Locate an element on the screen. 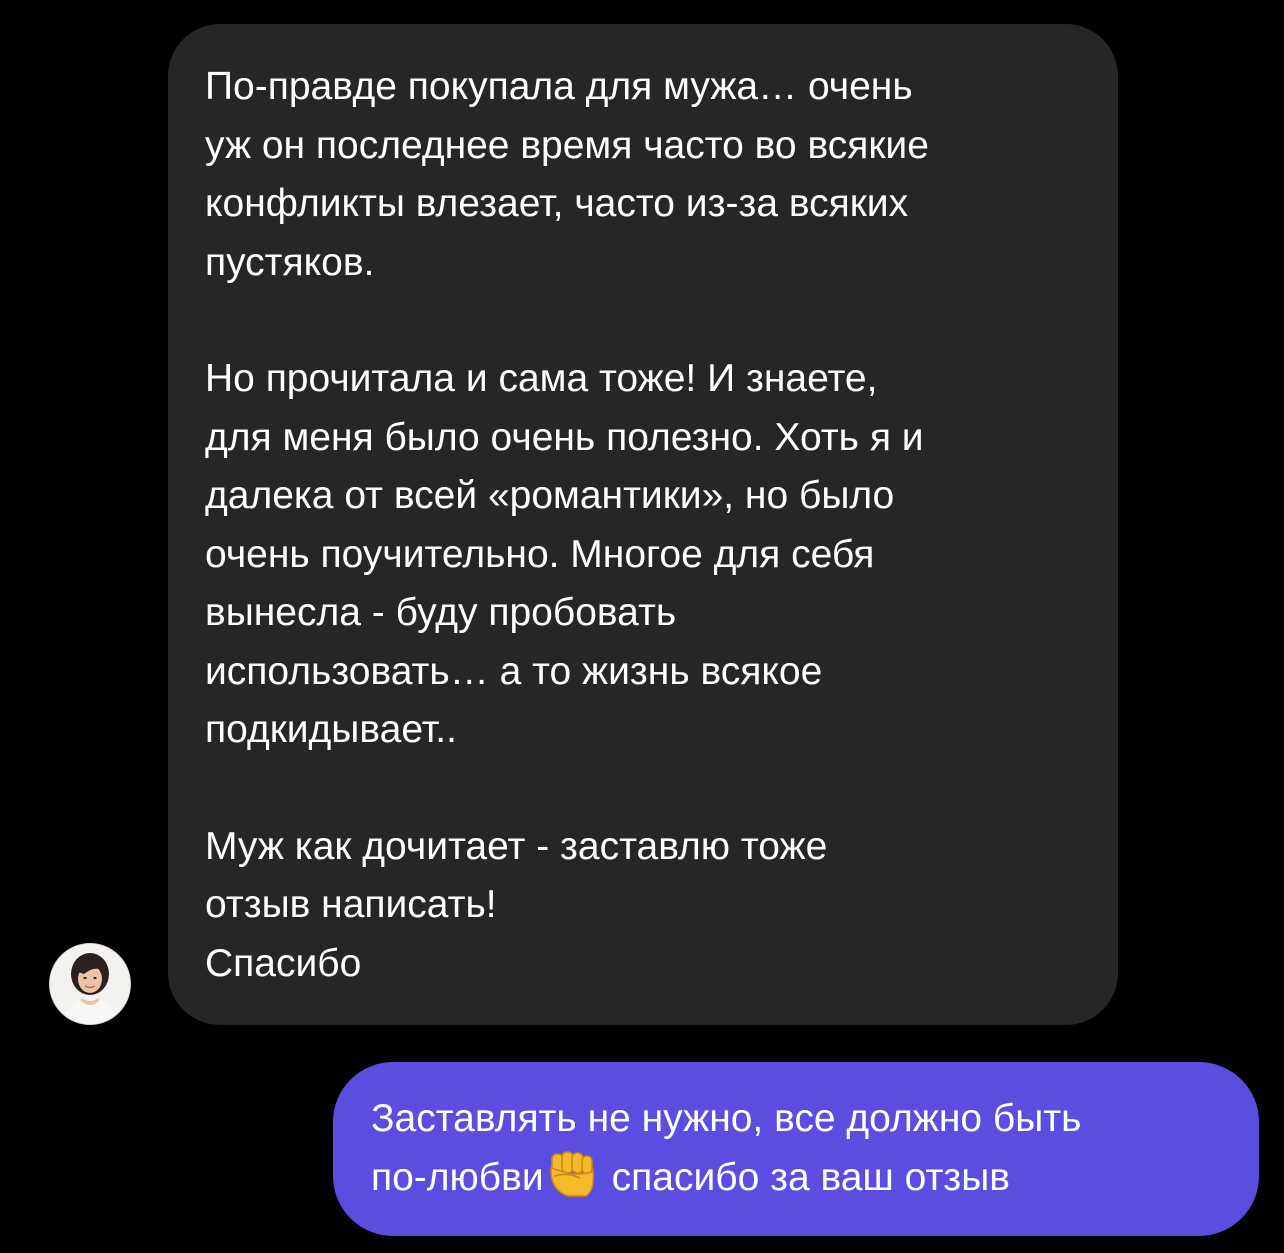  outgoing-message-line: по-любви спасибо за ваш отзыв is located at coordinates (800, 1182).